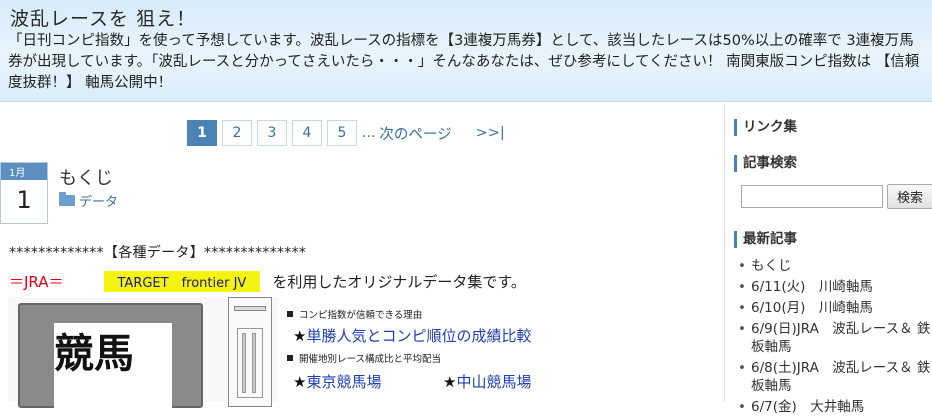 The image size is (932, 419). Describe the element at coordinates (765, 163) in the screenshot. I see `search-heading: 記事検索` at that location.